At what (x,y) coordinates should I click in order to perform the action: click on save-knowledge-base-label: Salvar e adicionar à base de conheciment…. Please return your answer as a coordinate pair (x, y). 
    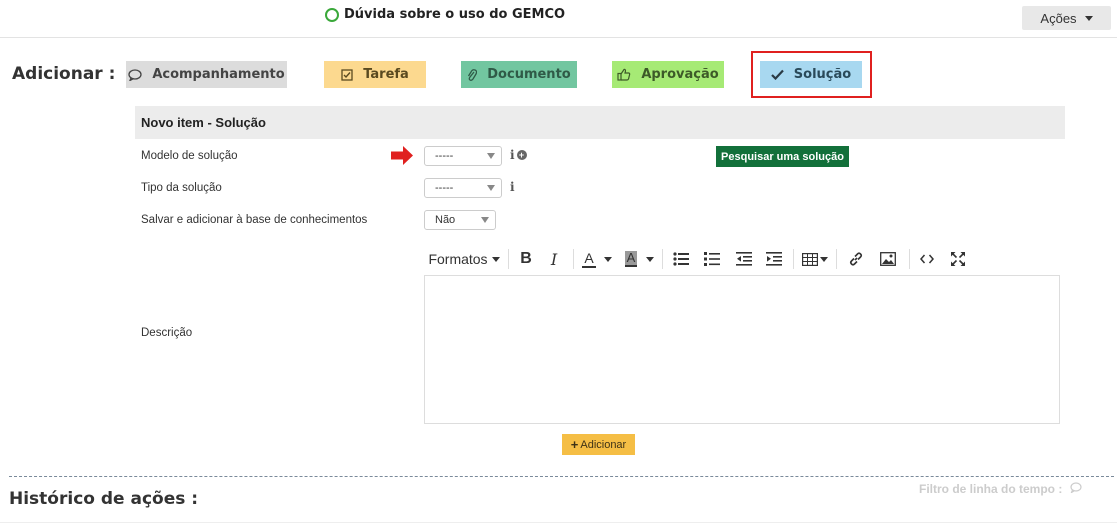
    Looking at the image, I should click on (254, 220).